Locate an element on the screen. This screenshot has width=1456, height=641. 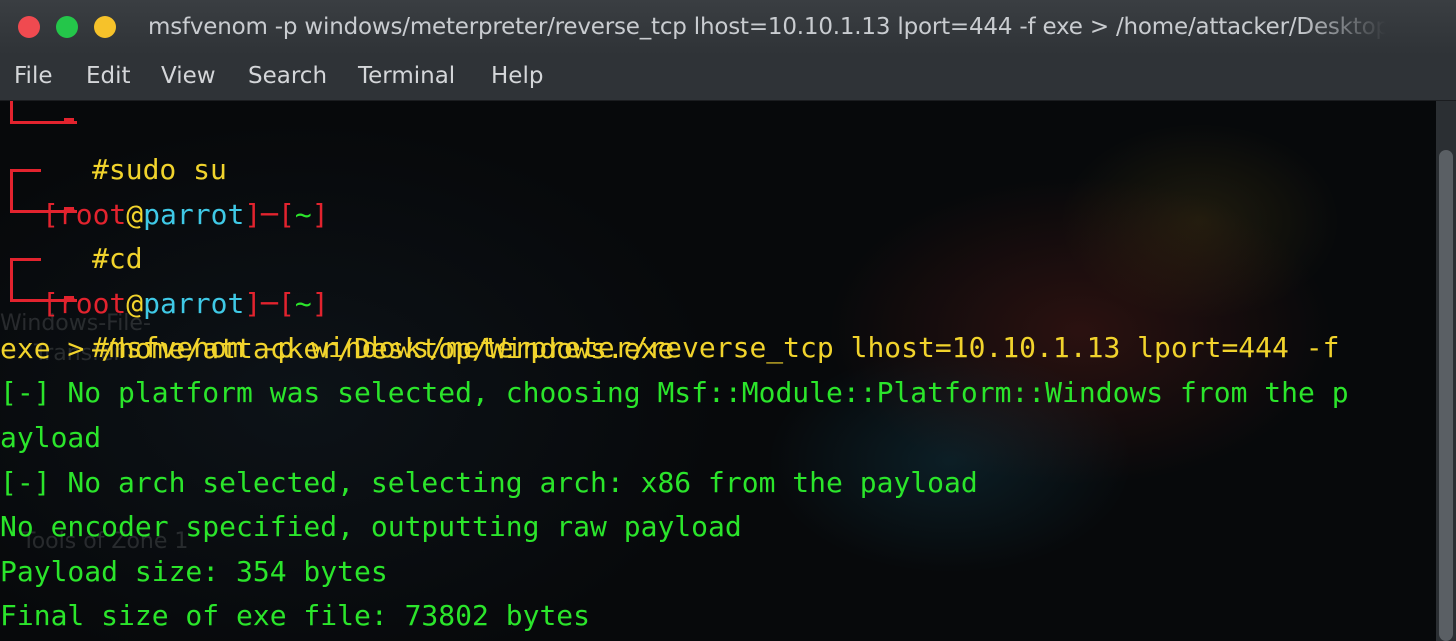
output-line: Final size of exe file: 73802 bytes is located at coordinates (295, 615).